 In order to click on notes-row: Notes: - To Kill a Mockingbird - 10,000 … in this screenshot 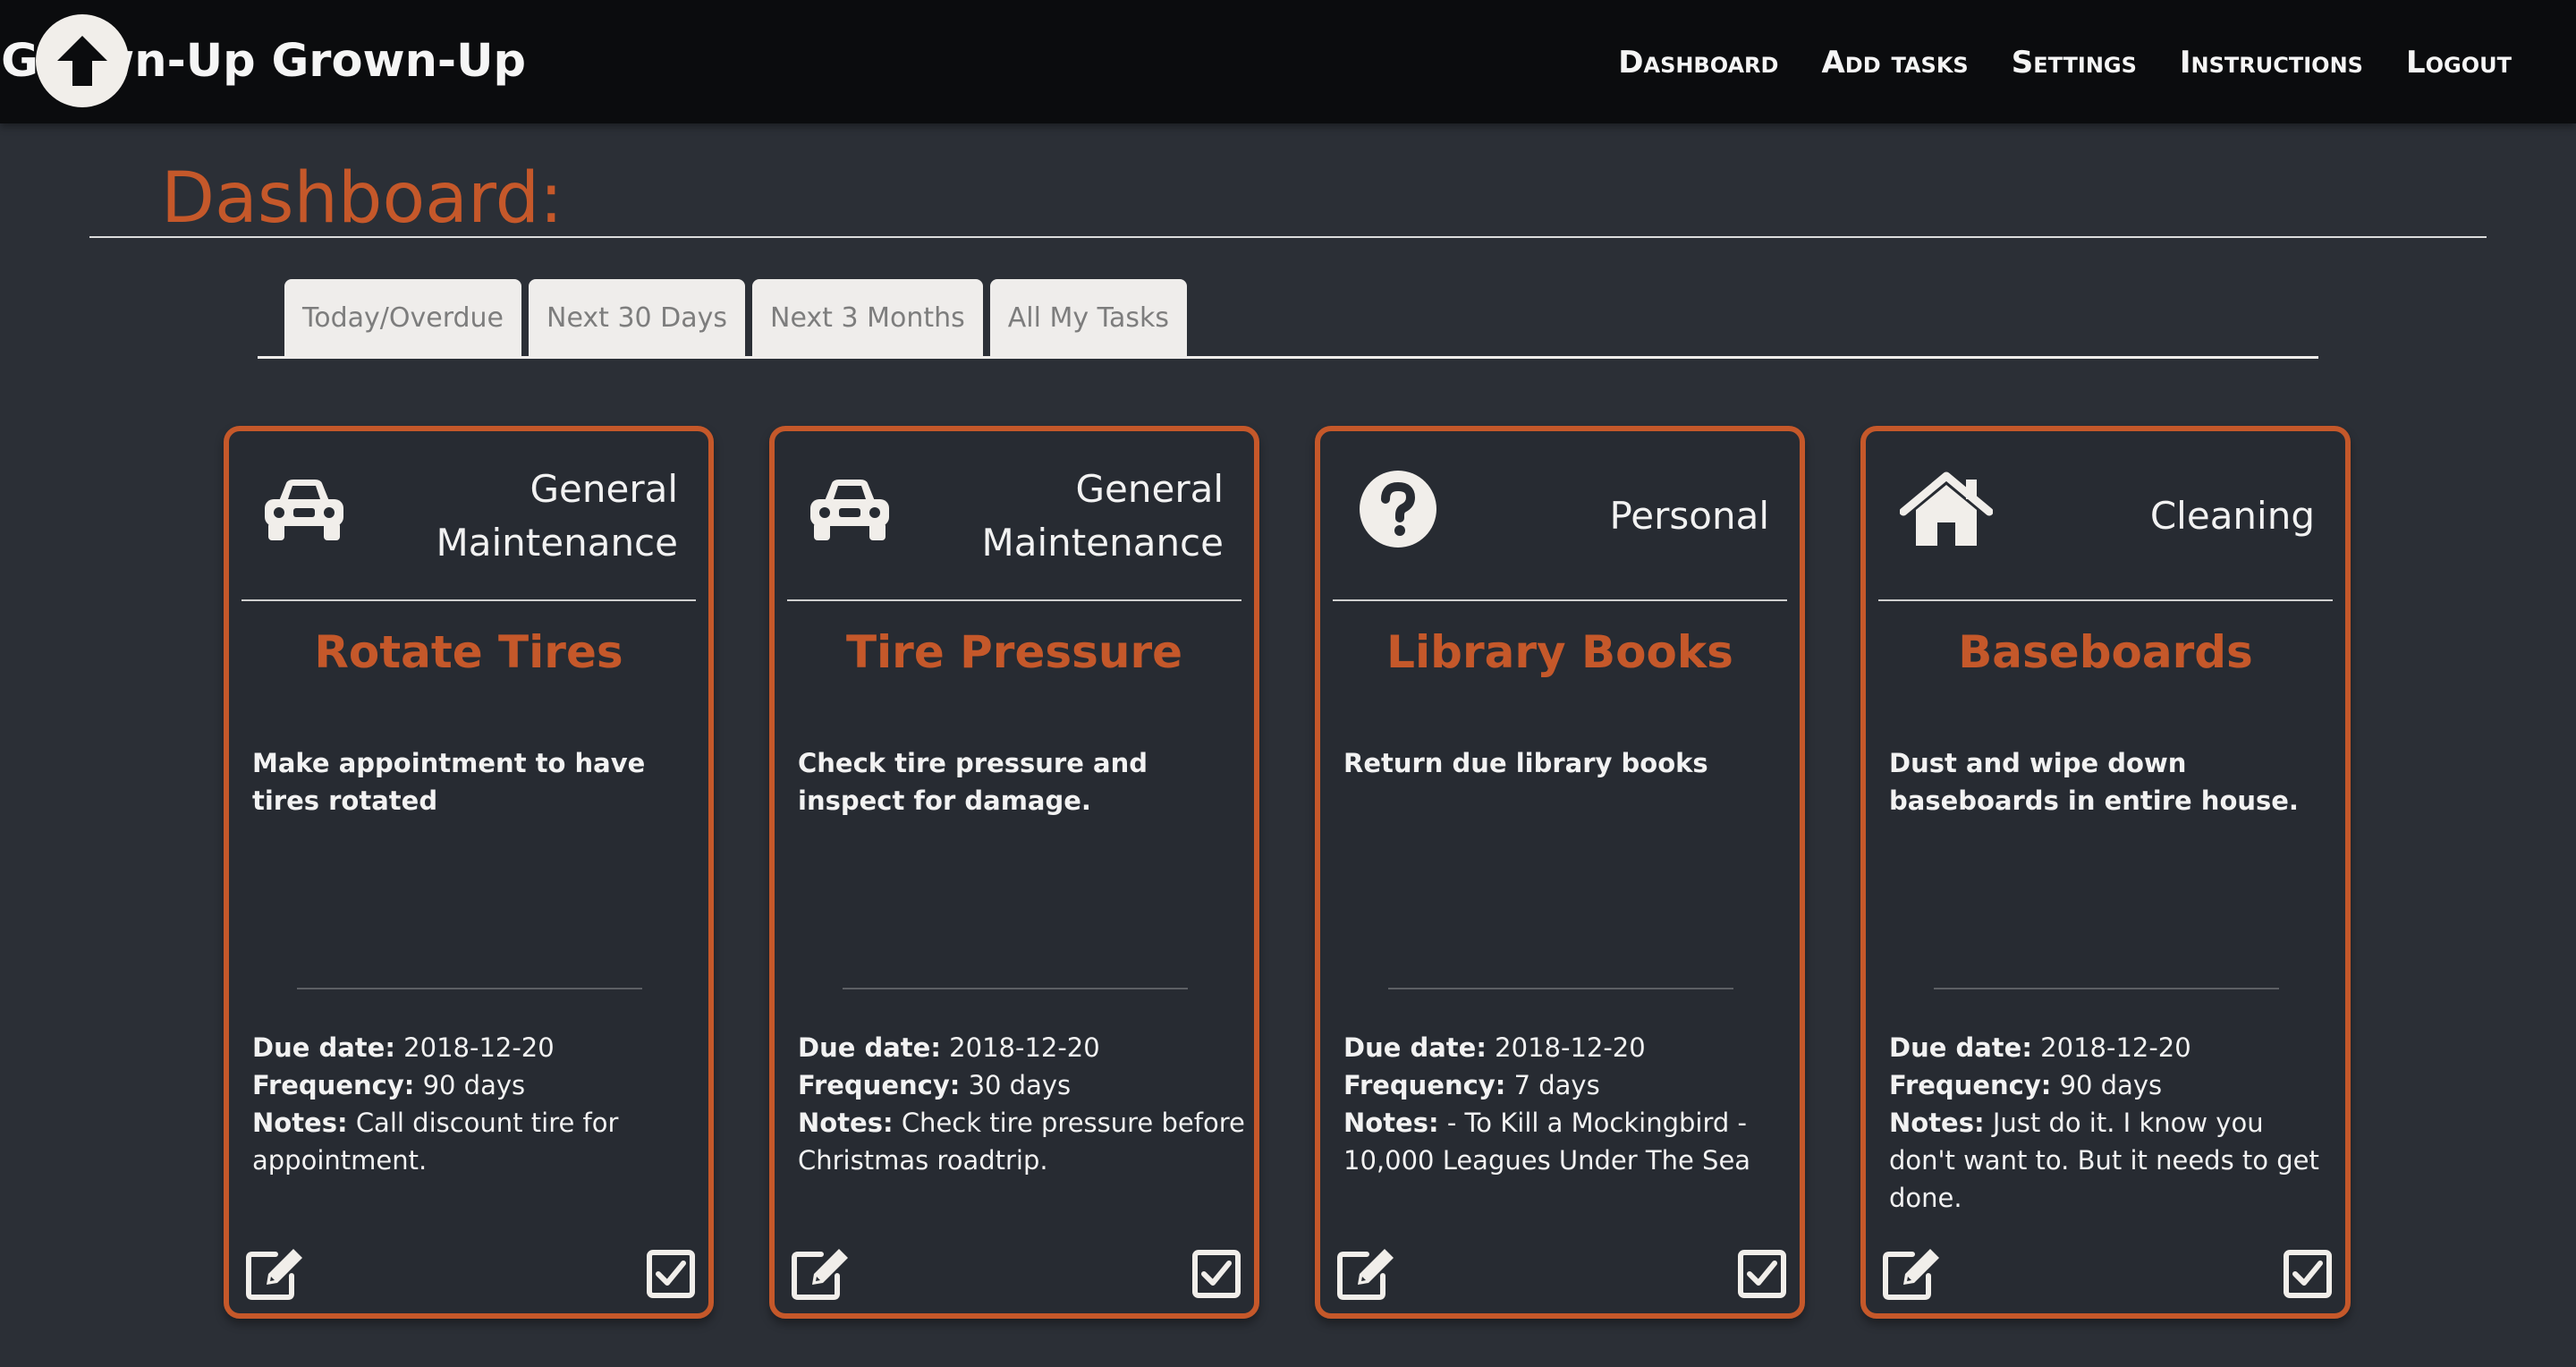, I will do `click(1567, 1141)`.